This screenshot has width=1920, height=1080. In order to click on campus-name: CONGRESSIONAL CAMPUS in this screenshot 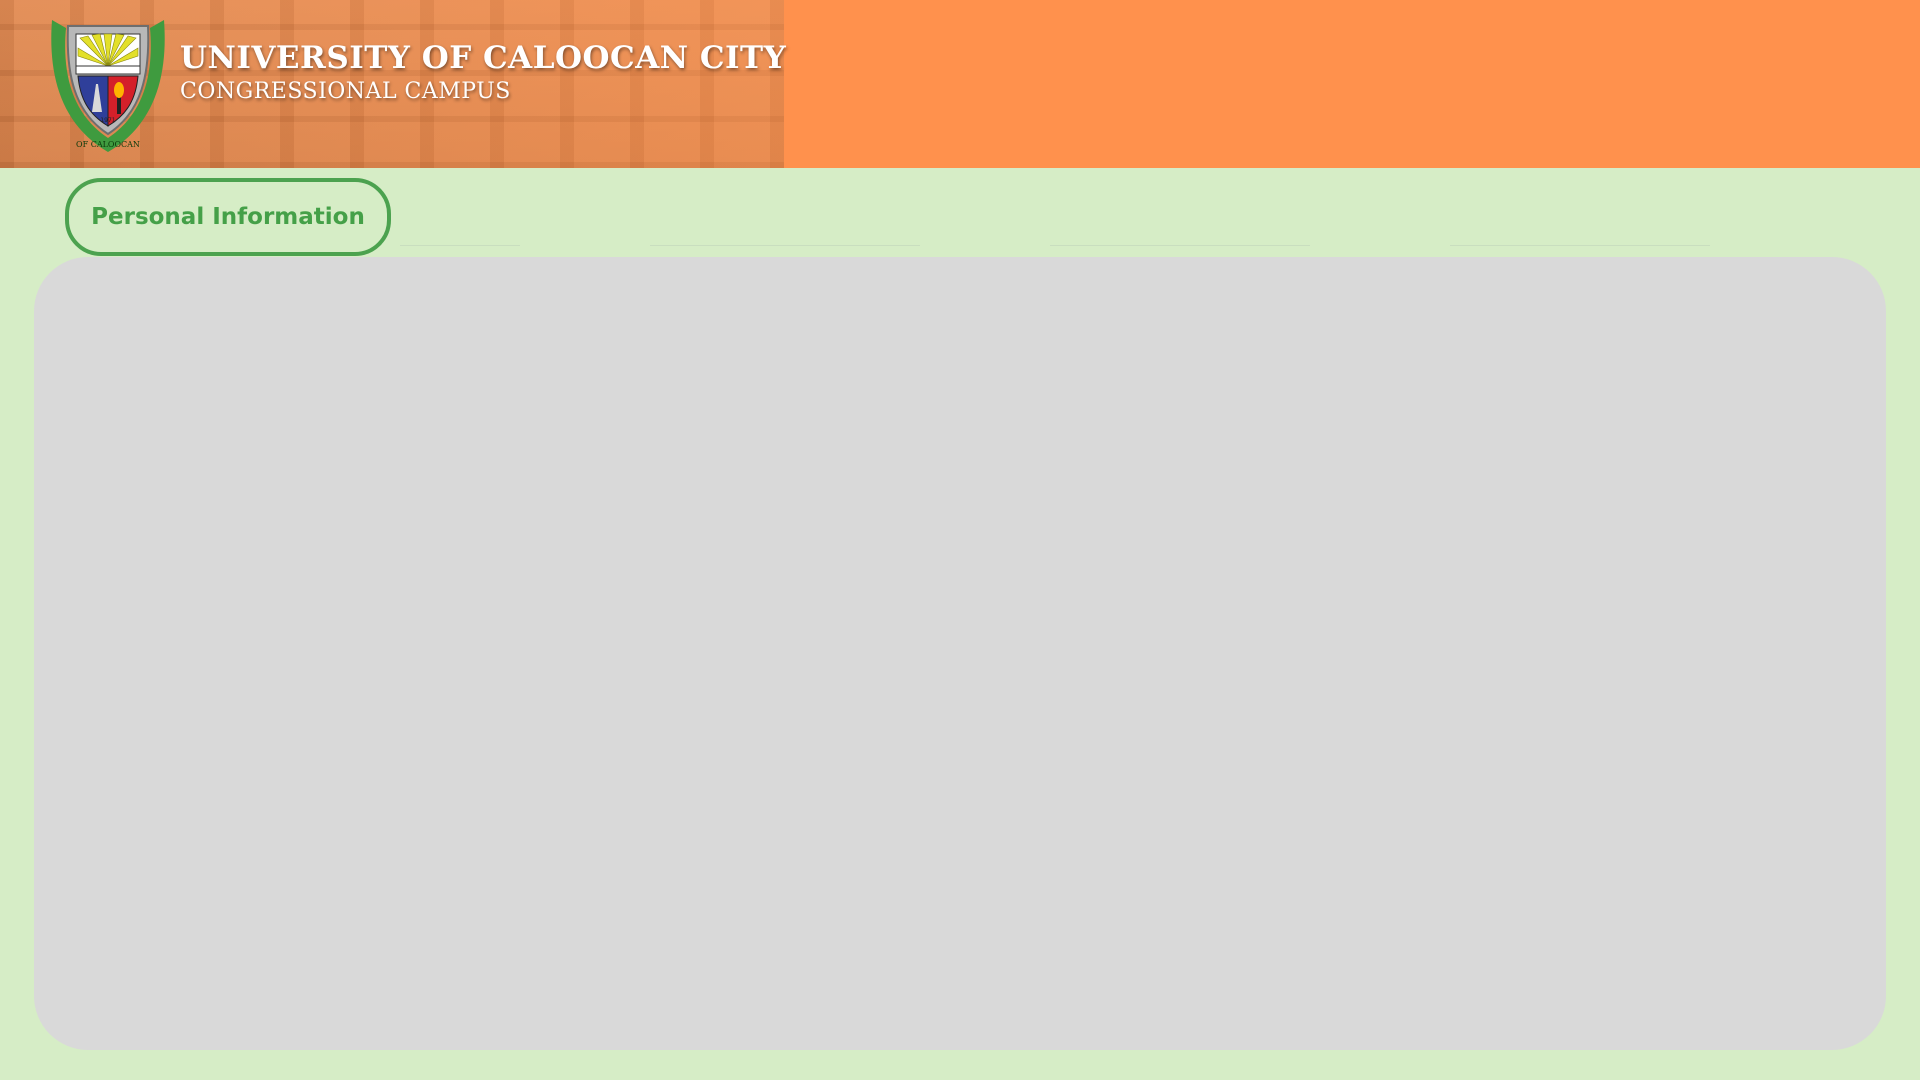, I will do `click(345, 91)`.